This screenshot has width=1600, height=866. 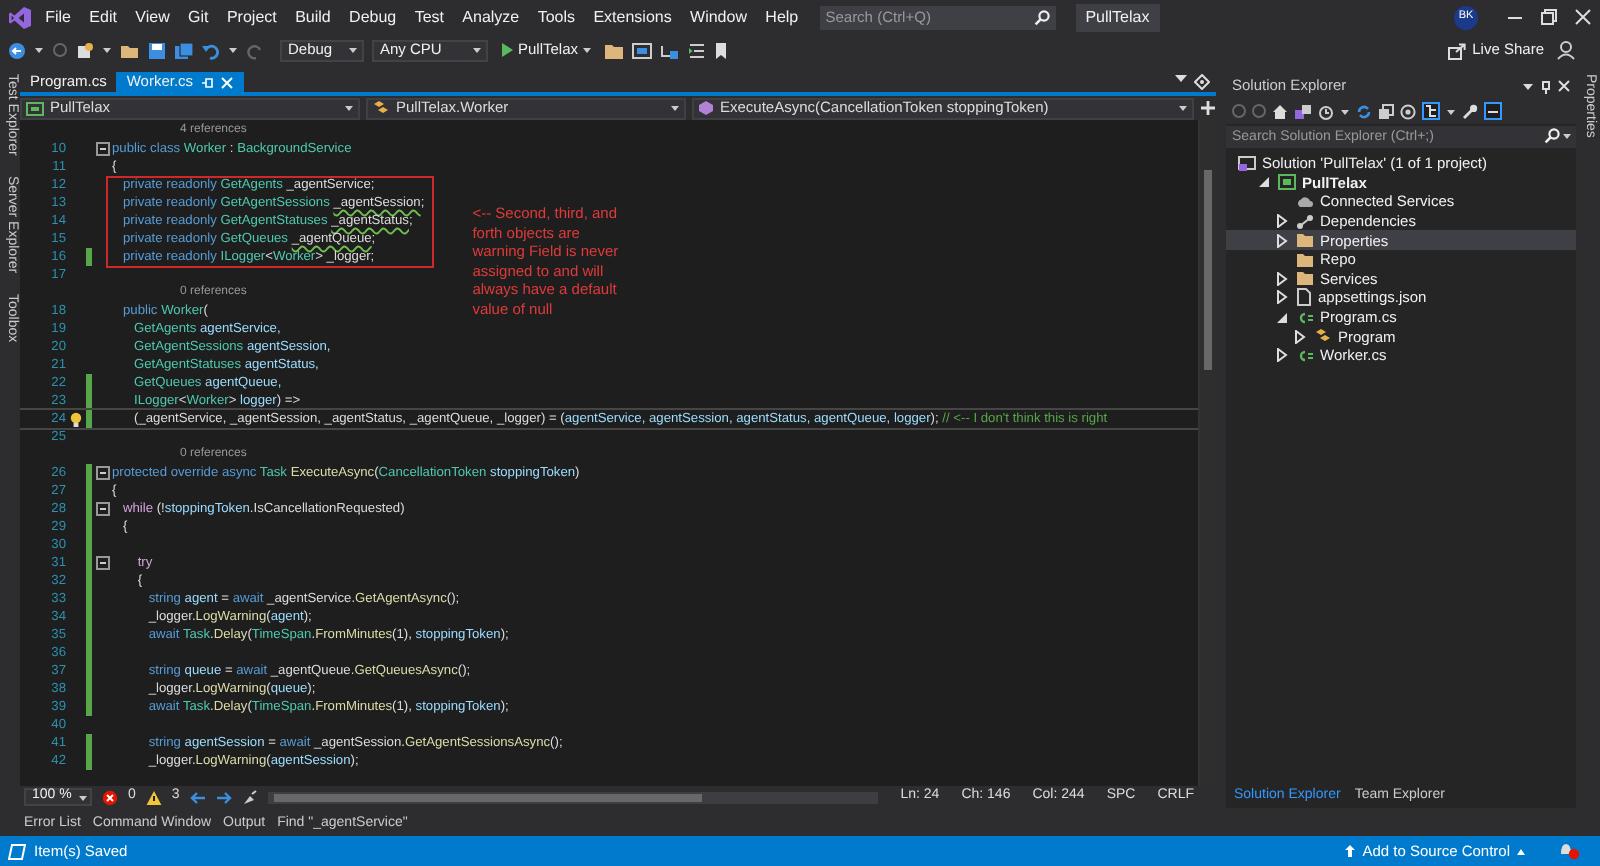 What do you see at coordinates (1528, 86) in the screenshot?
I see `dropdown-icon` at bounding box center [1528, 86].